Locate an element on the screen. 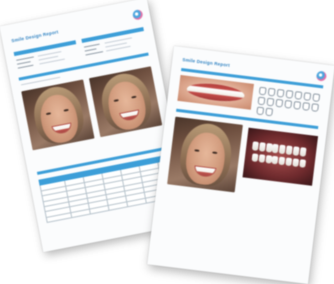 The image size is (334, 284). lips-photo is located at coordinates (215, 92).